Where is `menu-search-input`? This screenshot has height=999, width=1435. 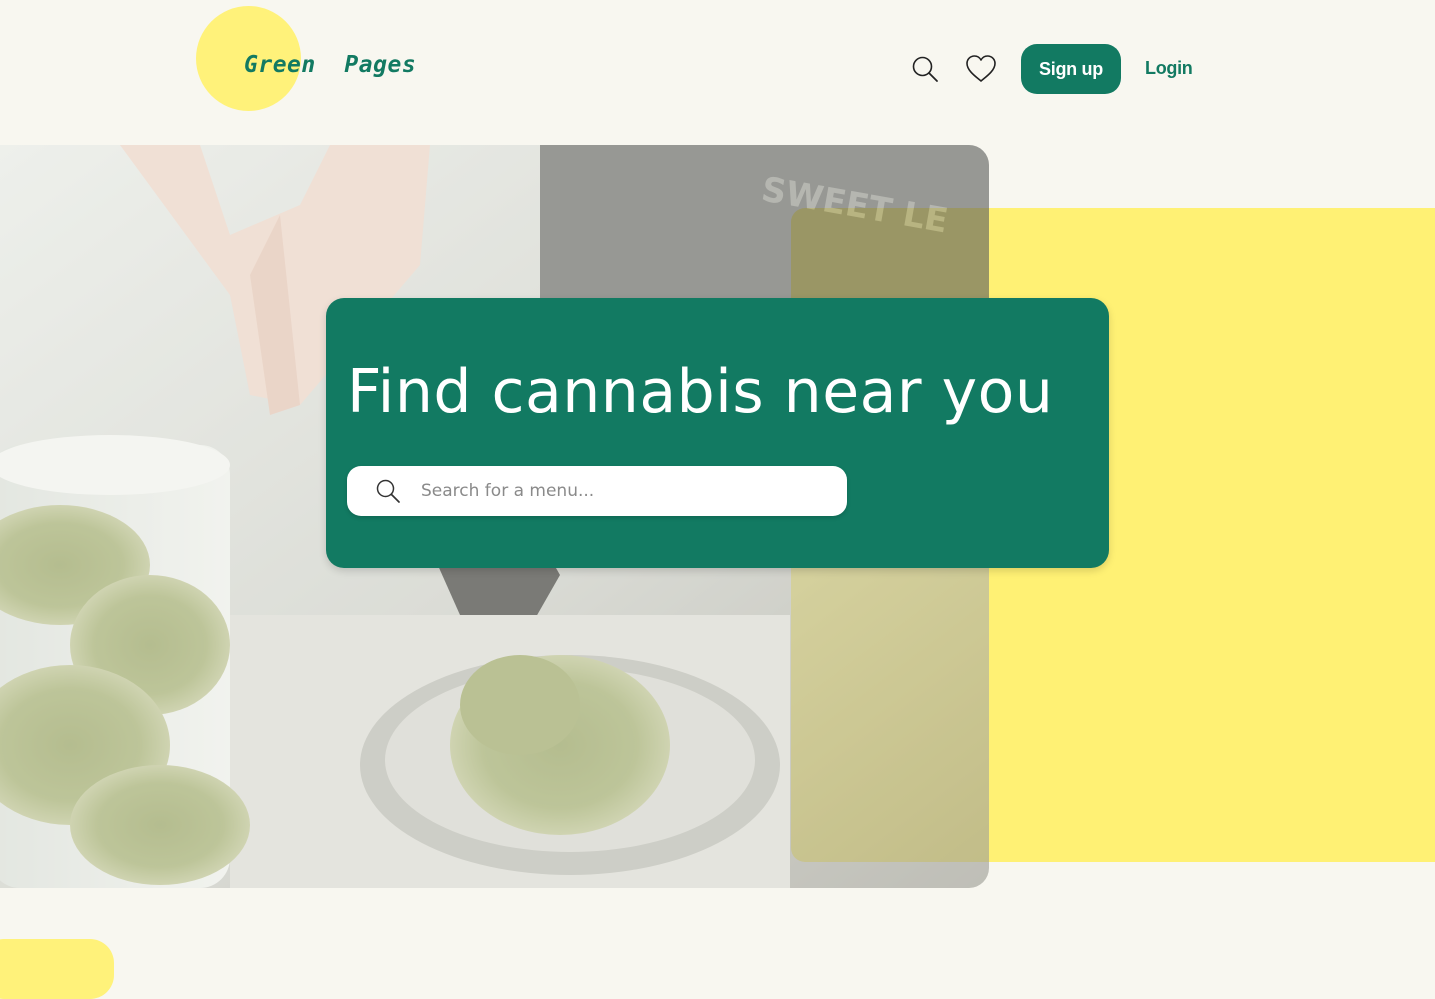 menu-search-input is located at coordinates (621, 491).